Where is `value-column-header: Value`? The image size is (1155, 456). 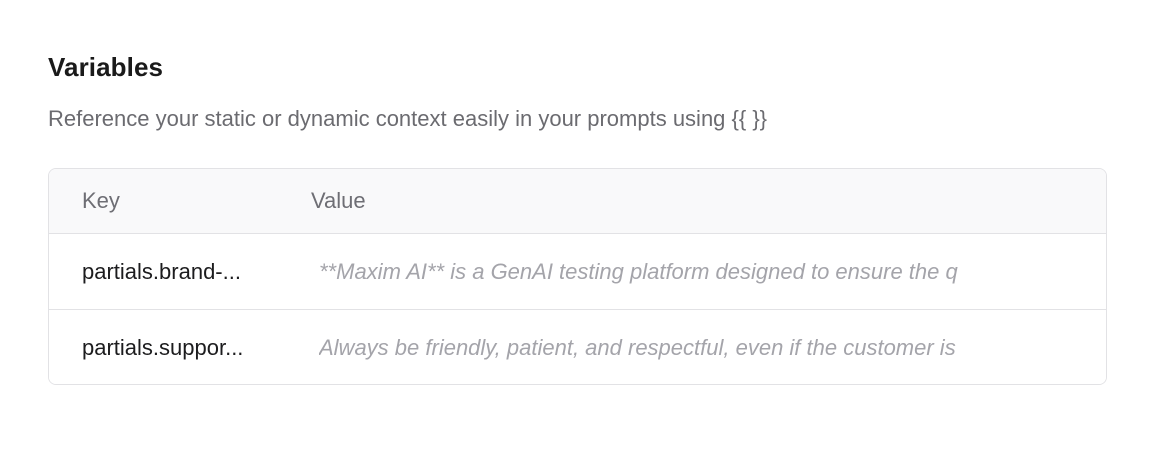
value-column-header: Value is located at coordinates (338, 200).